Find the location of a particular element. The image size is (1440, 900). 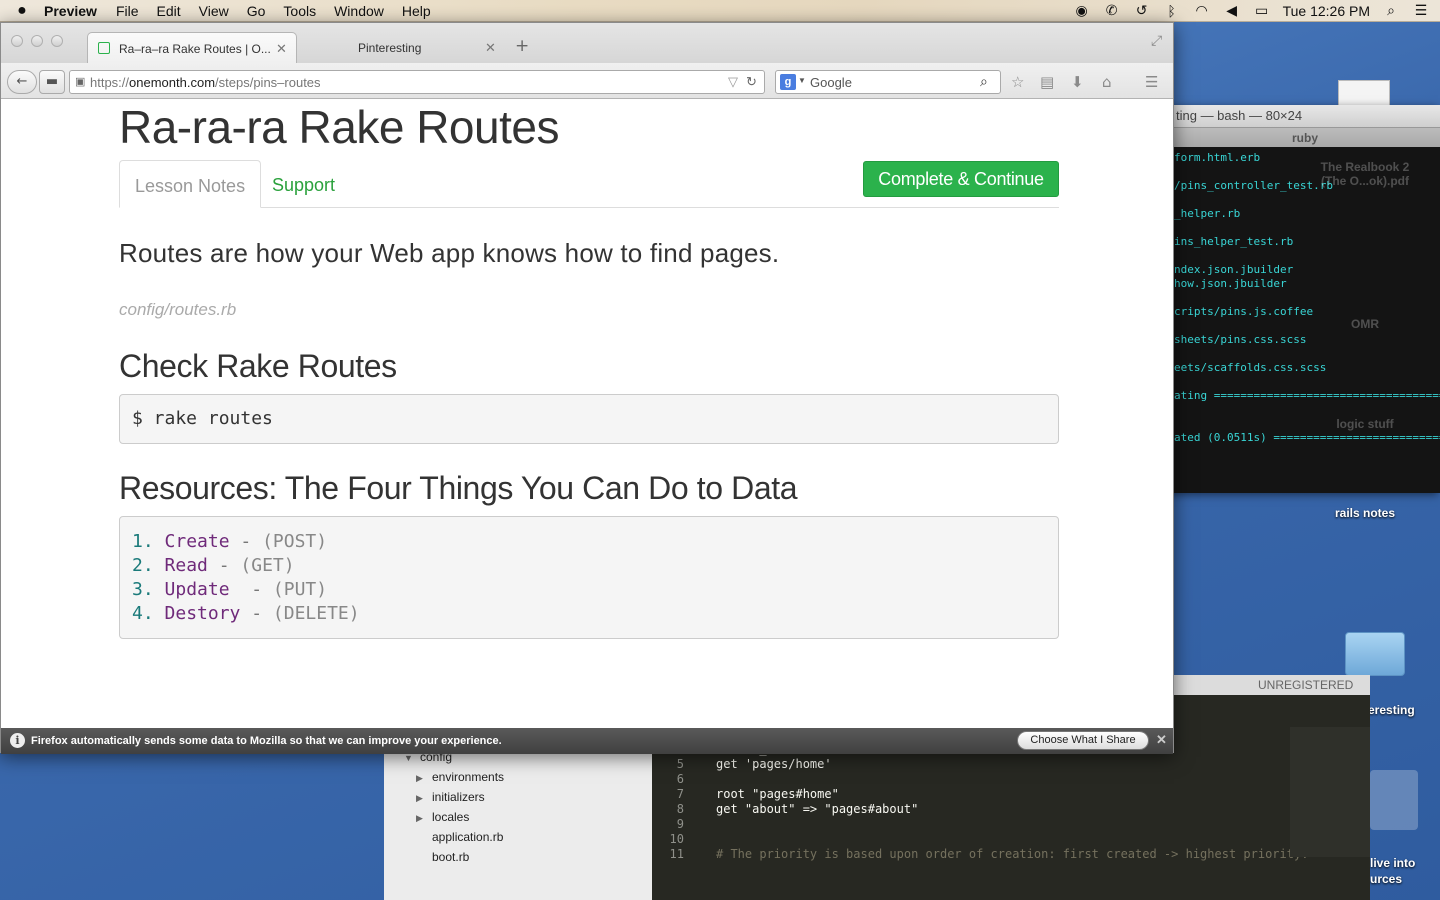

document-file-icon is located at coordinates (1364, 94).